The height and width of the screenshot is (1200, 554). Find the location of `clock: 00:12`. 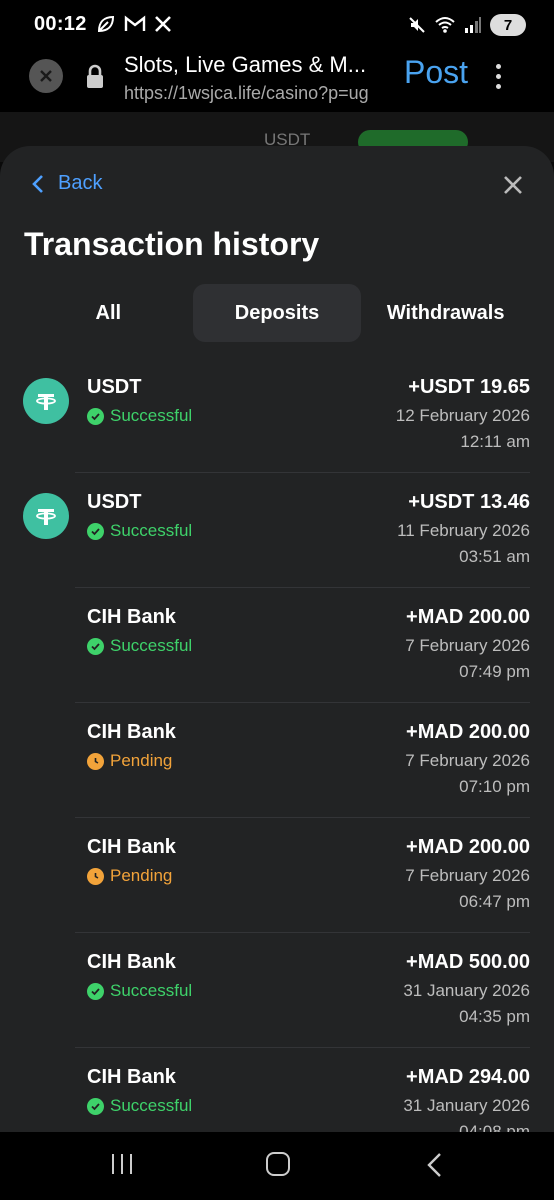

clock: 00:12 is located at coordinates (60, 24).